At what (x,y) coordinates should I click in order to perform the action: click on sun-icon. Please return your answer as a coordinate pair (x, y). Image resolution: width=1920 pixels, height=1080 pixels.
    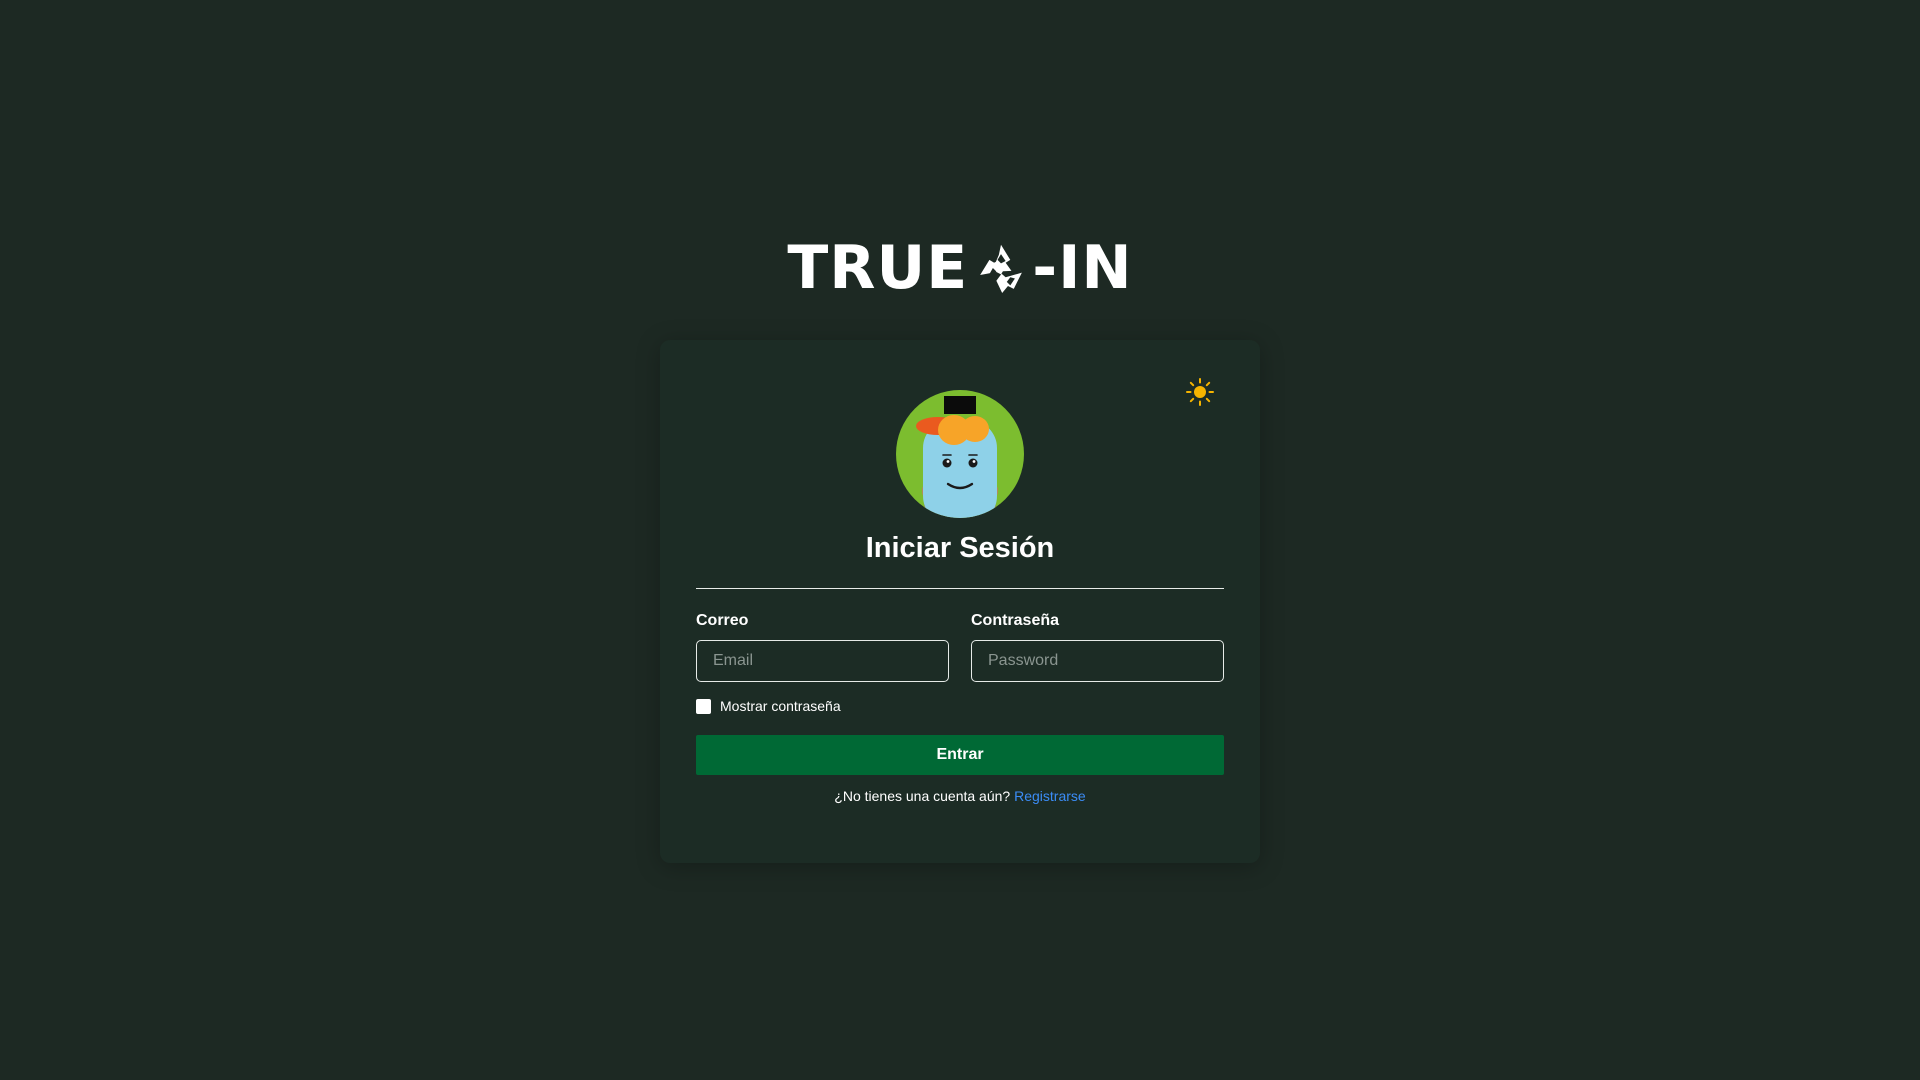
    Looking at the image, I should click on (1200, 395).